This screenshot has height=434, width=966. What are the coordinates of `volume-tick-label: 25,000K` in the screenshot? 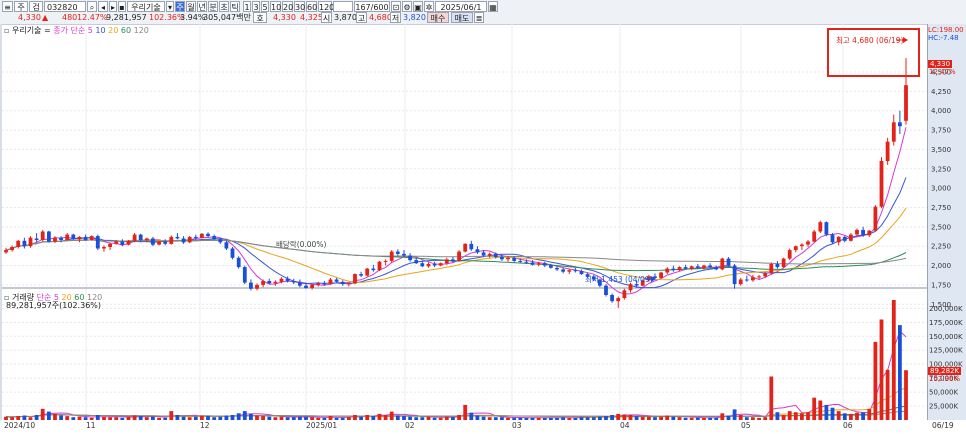 It's located at (943, 407).